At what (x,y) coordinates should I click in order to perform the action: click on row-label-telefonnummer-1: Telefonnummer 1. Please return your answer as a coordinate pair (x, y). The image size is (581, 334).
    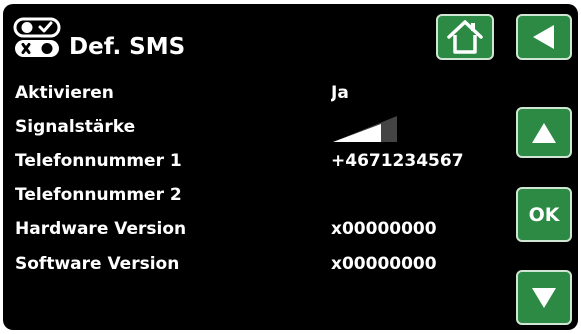
    Looking at the image, I should click on (98, 161).